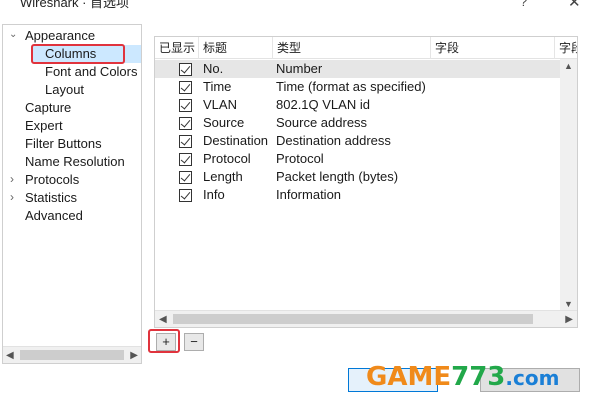 The height and width of the screenshot is (402, 592). What do you see at coordinates (366, 159) in the screenshot?
I see `table-row: Protocol Protocol` at bounding box center [366, 159].